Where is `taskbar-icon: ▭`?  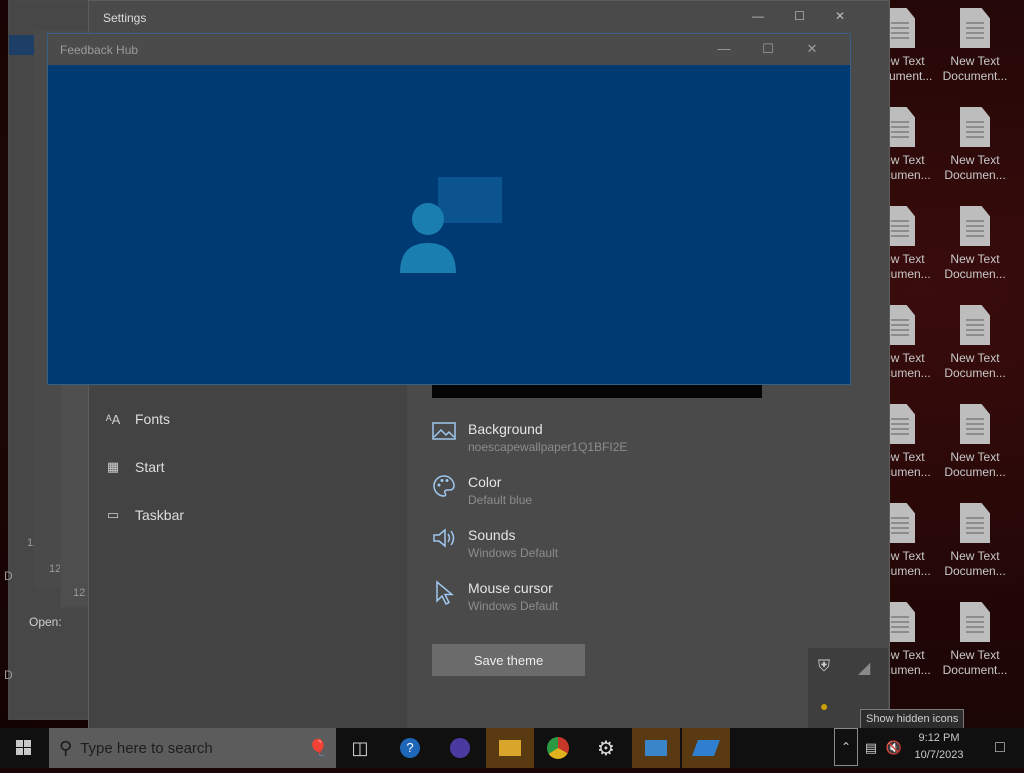 taskbar-icon: ▭ is located at coordinates (113, 514).